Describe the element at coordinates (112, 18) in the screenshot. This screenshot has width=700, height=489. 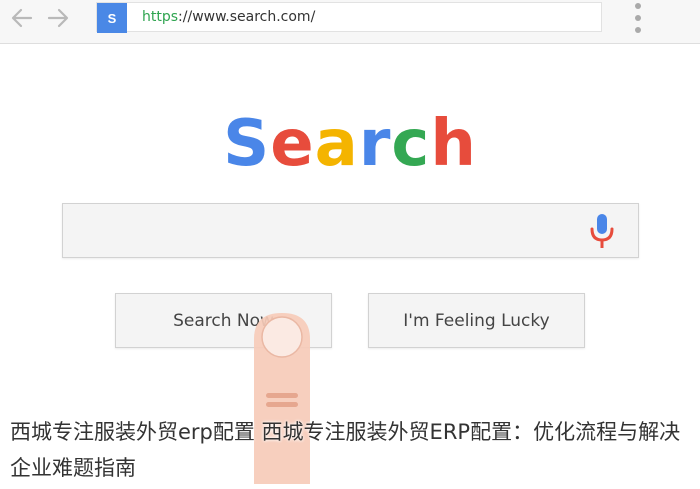
I see `site-favicon: S` at that location.